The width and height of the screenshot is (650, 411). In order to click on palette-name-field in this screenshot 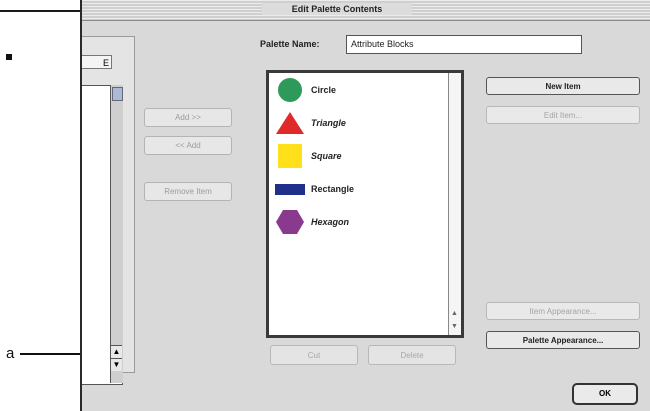, I will do `click(464, 44)`.